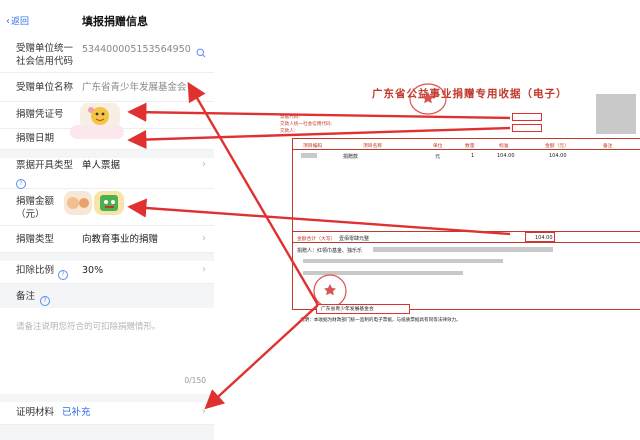 Image resolution: width=640 pixels, height=440 pixels. I want to click on arrow-voucher, so click(319, 112).